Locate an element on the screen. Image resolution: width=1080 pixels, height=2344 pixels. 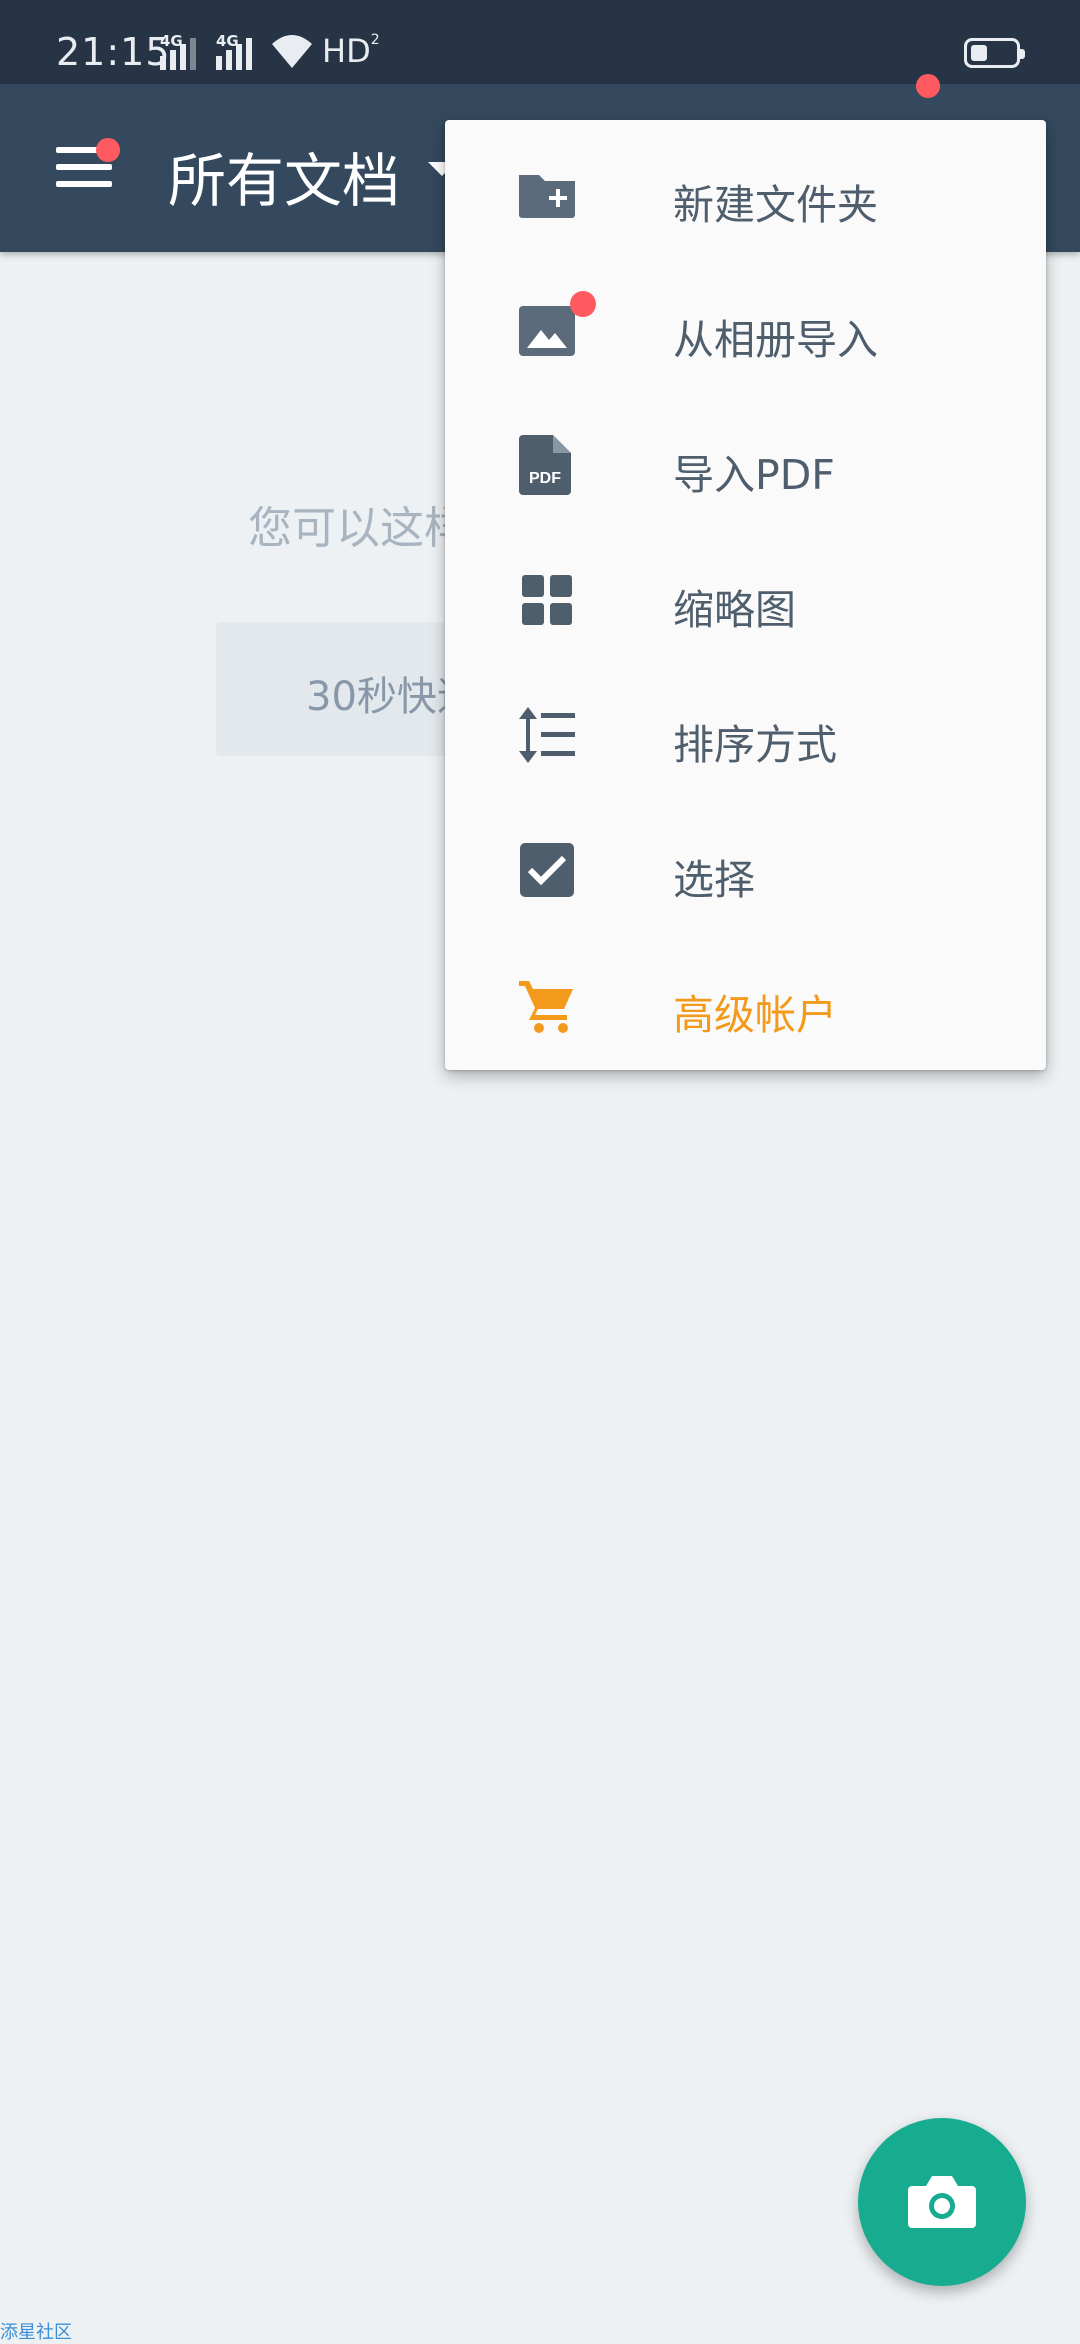
camera-icon is located at coordinates (942, 2202).